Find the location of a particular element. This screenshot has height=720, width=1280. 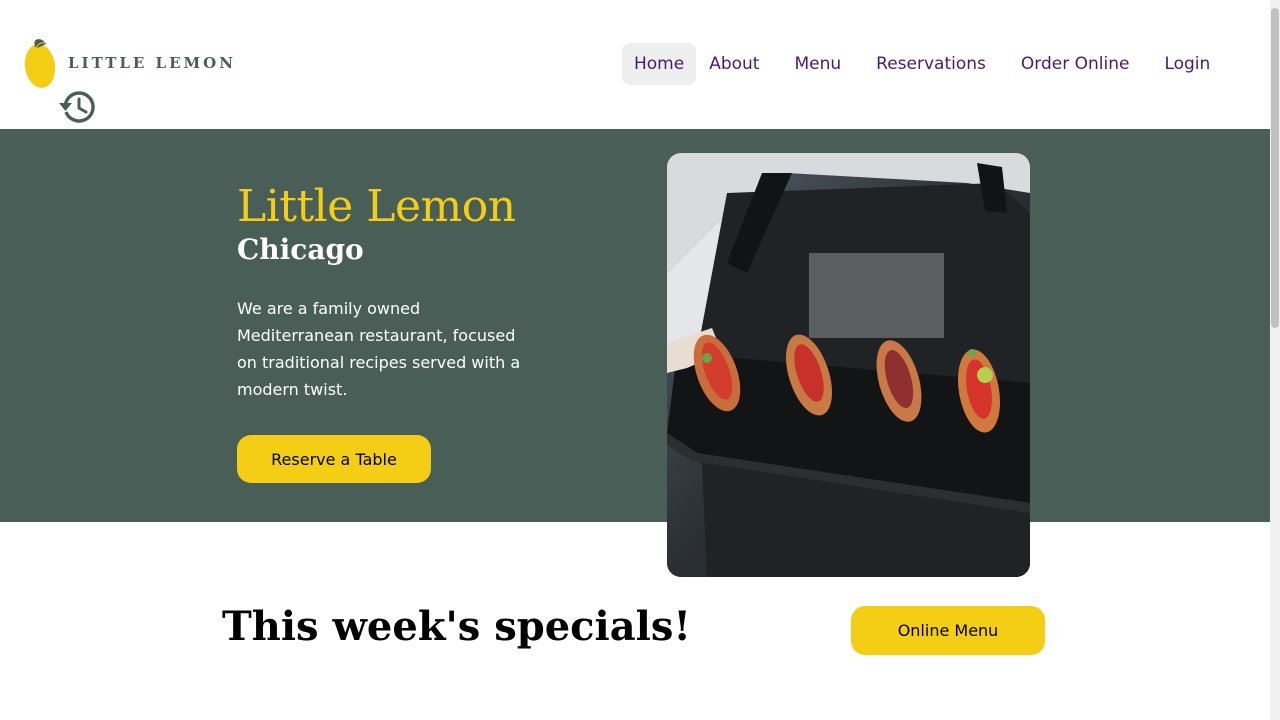

logo-text: LITTLE LEMON is located at coordinates (152, 63).